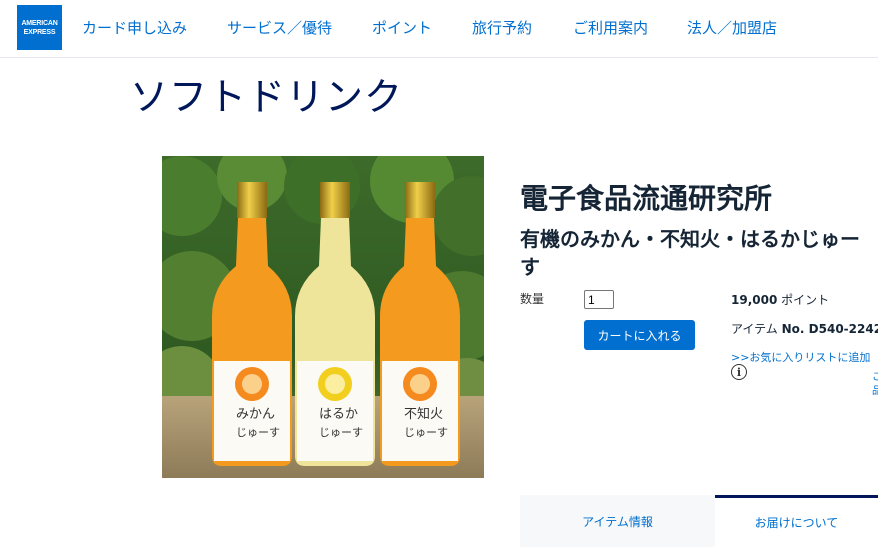  What do you see at coordinates (805, 300) in the screenshot?
I see `points-unit: ポイント` at bounding box center [805, 300].